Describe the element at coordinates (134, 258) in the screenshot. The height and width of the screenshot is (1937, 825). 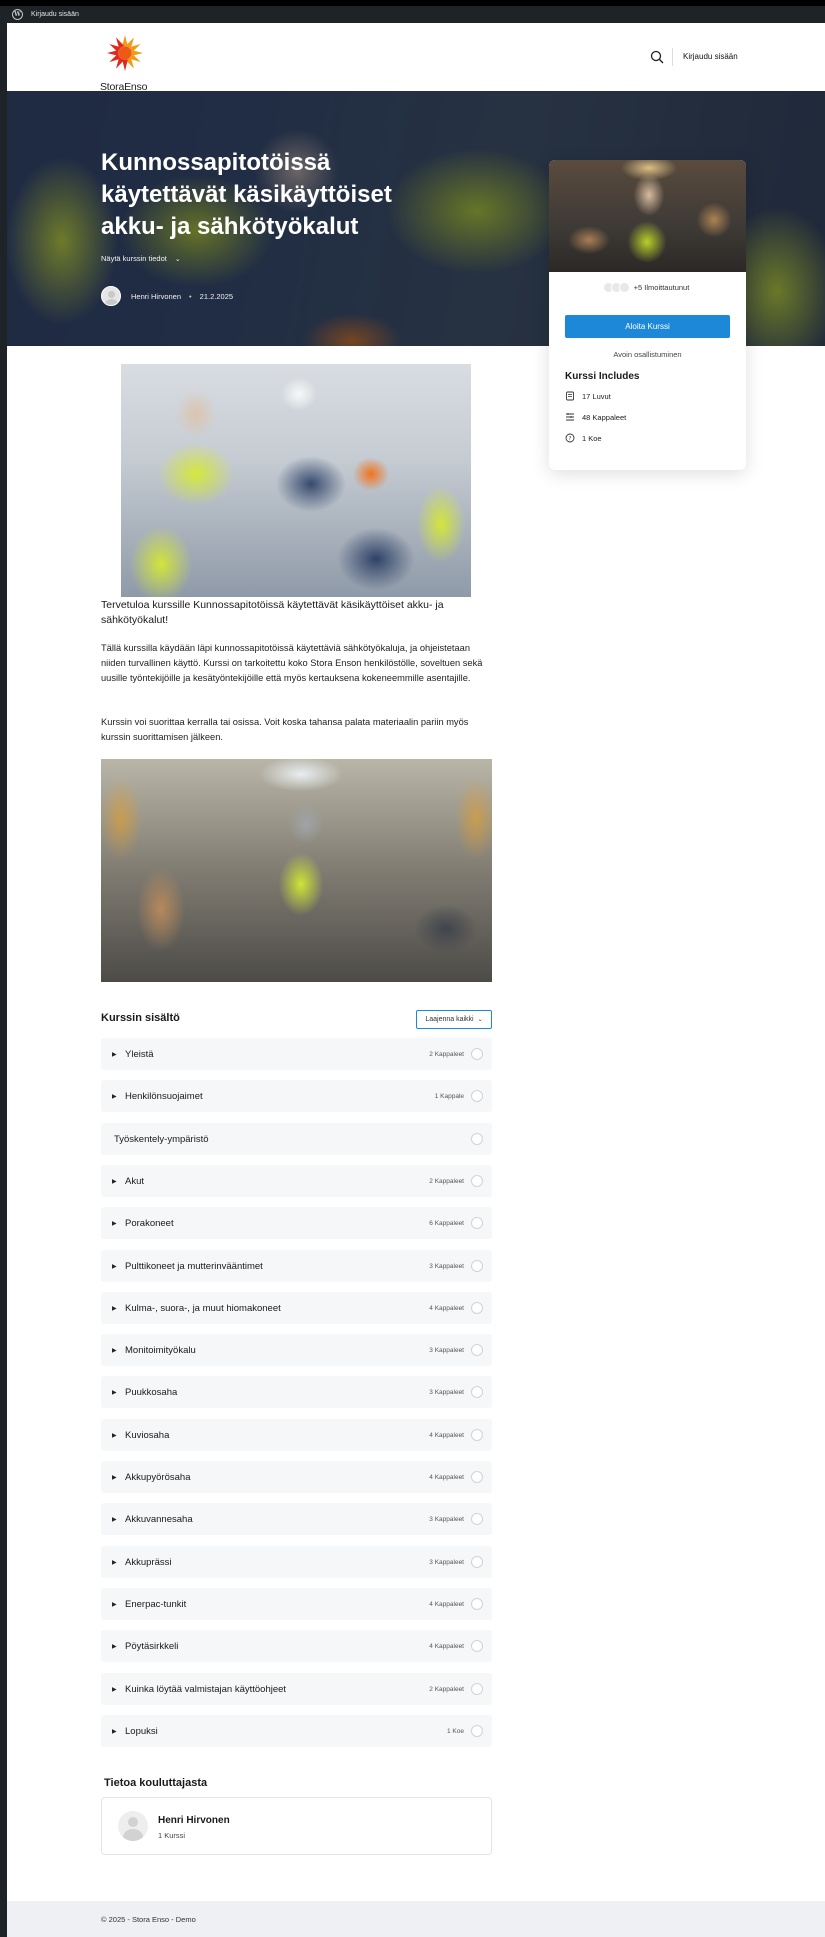
I see `course-details-label: Näytä kurssin tiedot` at that location.